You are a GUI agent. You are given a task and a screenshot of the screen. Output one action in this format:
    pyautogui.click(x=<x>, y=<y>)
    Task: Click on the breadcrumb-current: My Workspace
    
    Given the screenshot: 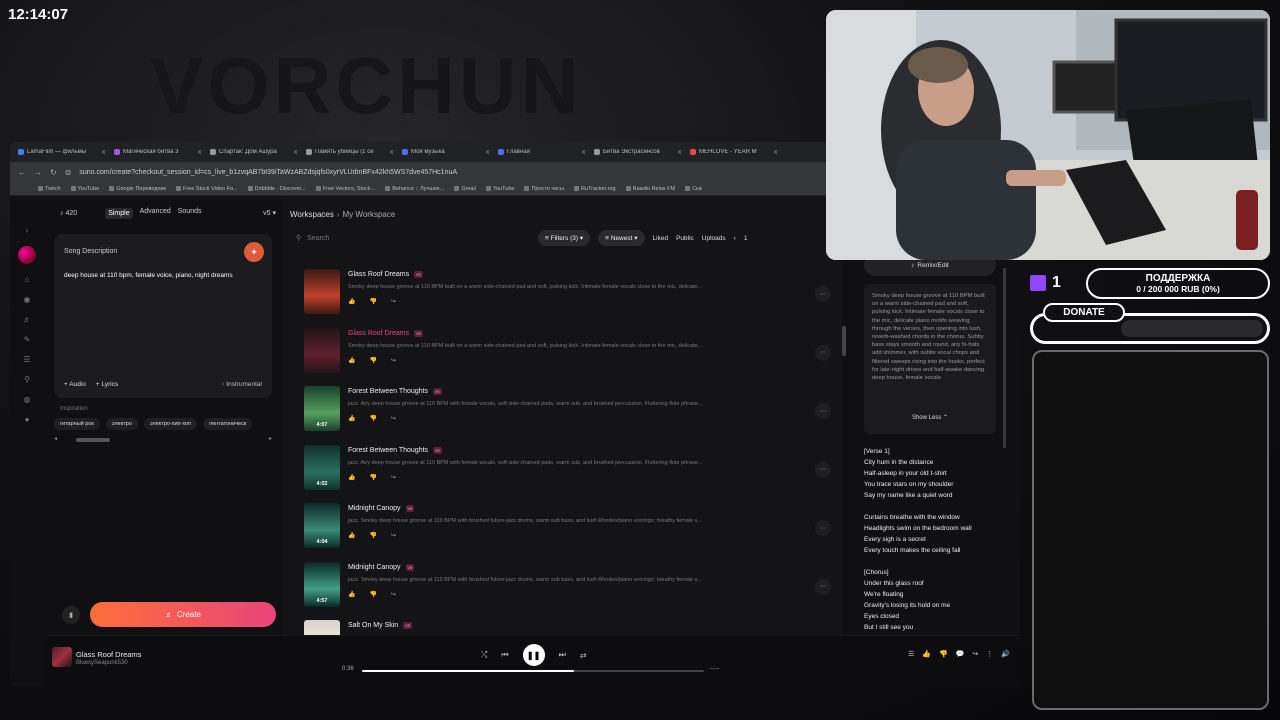 What is the action you would take?
    pyautogui.click(x=369, y=214)
    